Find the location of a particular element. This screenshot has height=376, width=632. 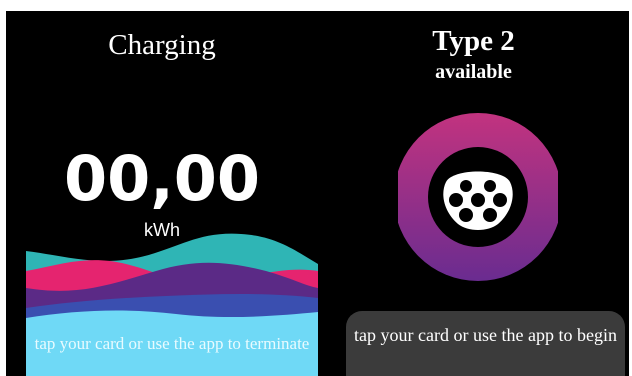

type2-connector-icon is located at coordinates (478, 197).